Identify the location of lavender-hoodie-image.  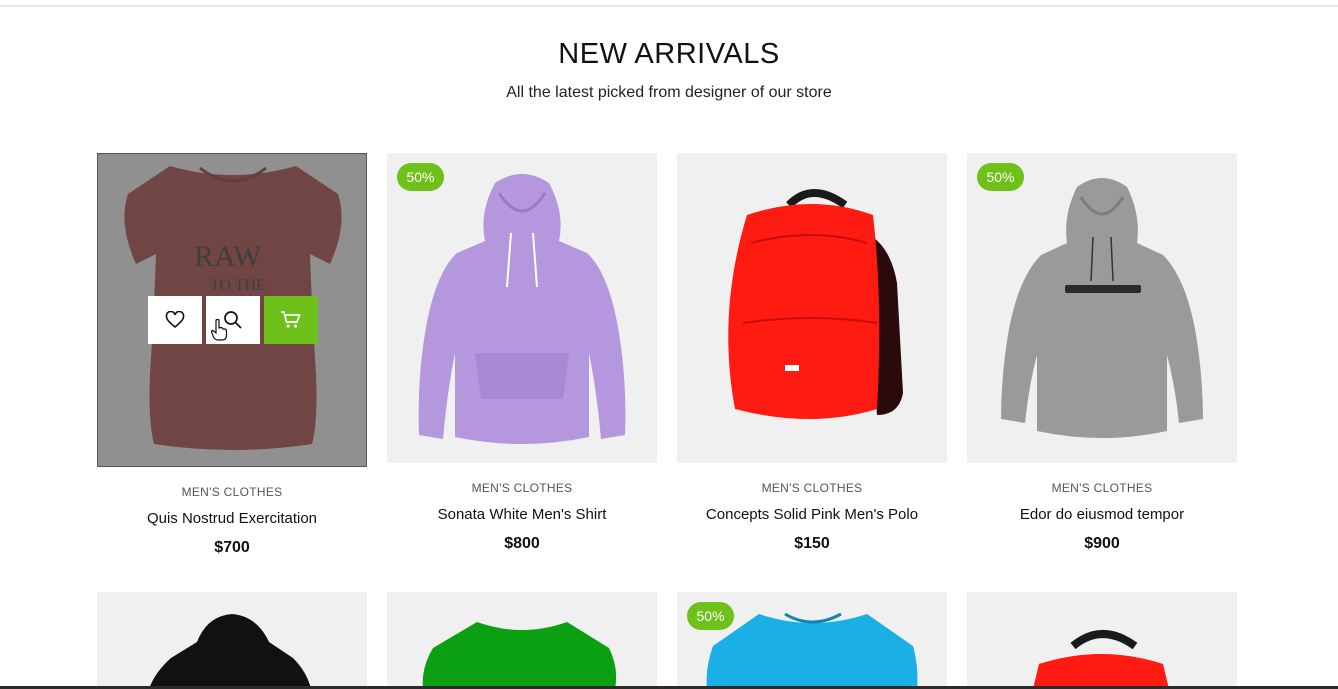
(522, 309).